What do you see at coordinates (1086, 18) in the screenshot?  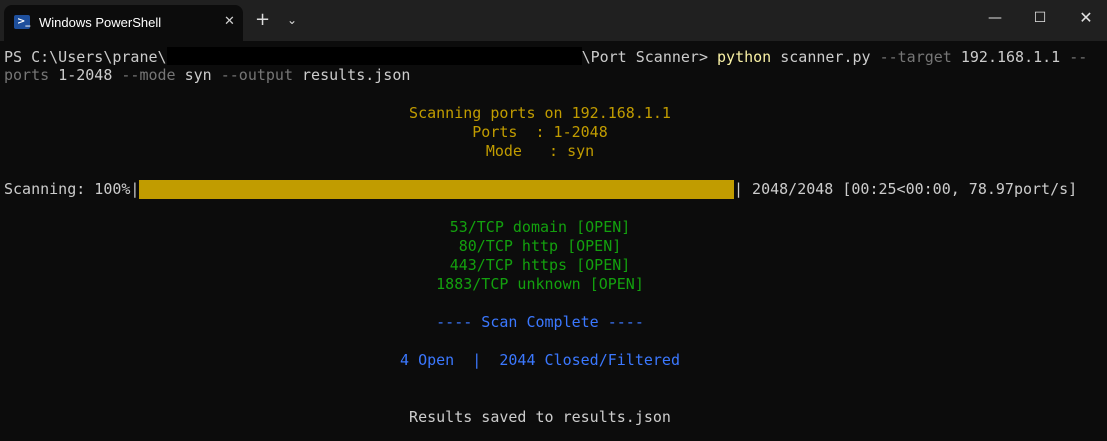 I see `close-window-button: ✕` at bounding box center [1086, 18].